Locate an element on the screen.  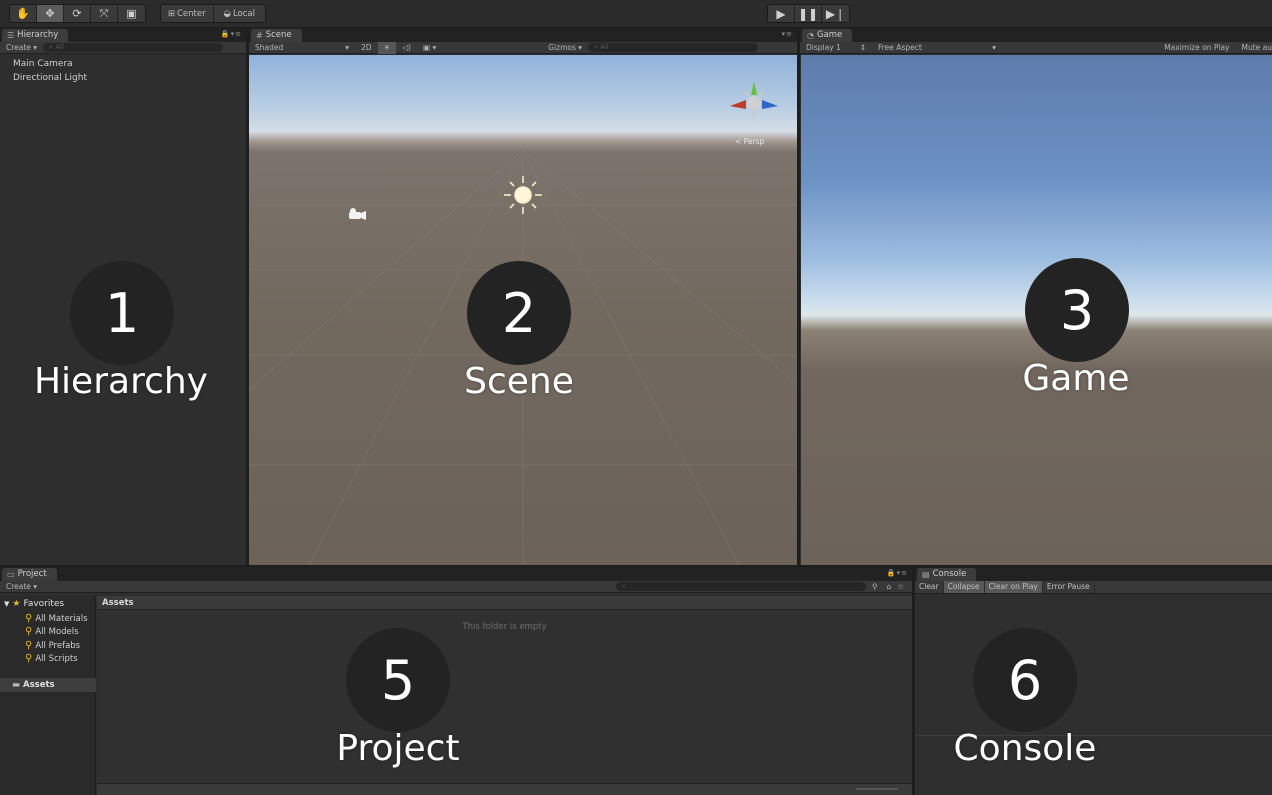
orientation-gizmo-icon is located at coordinates (754, 101).